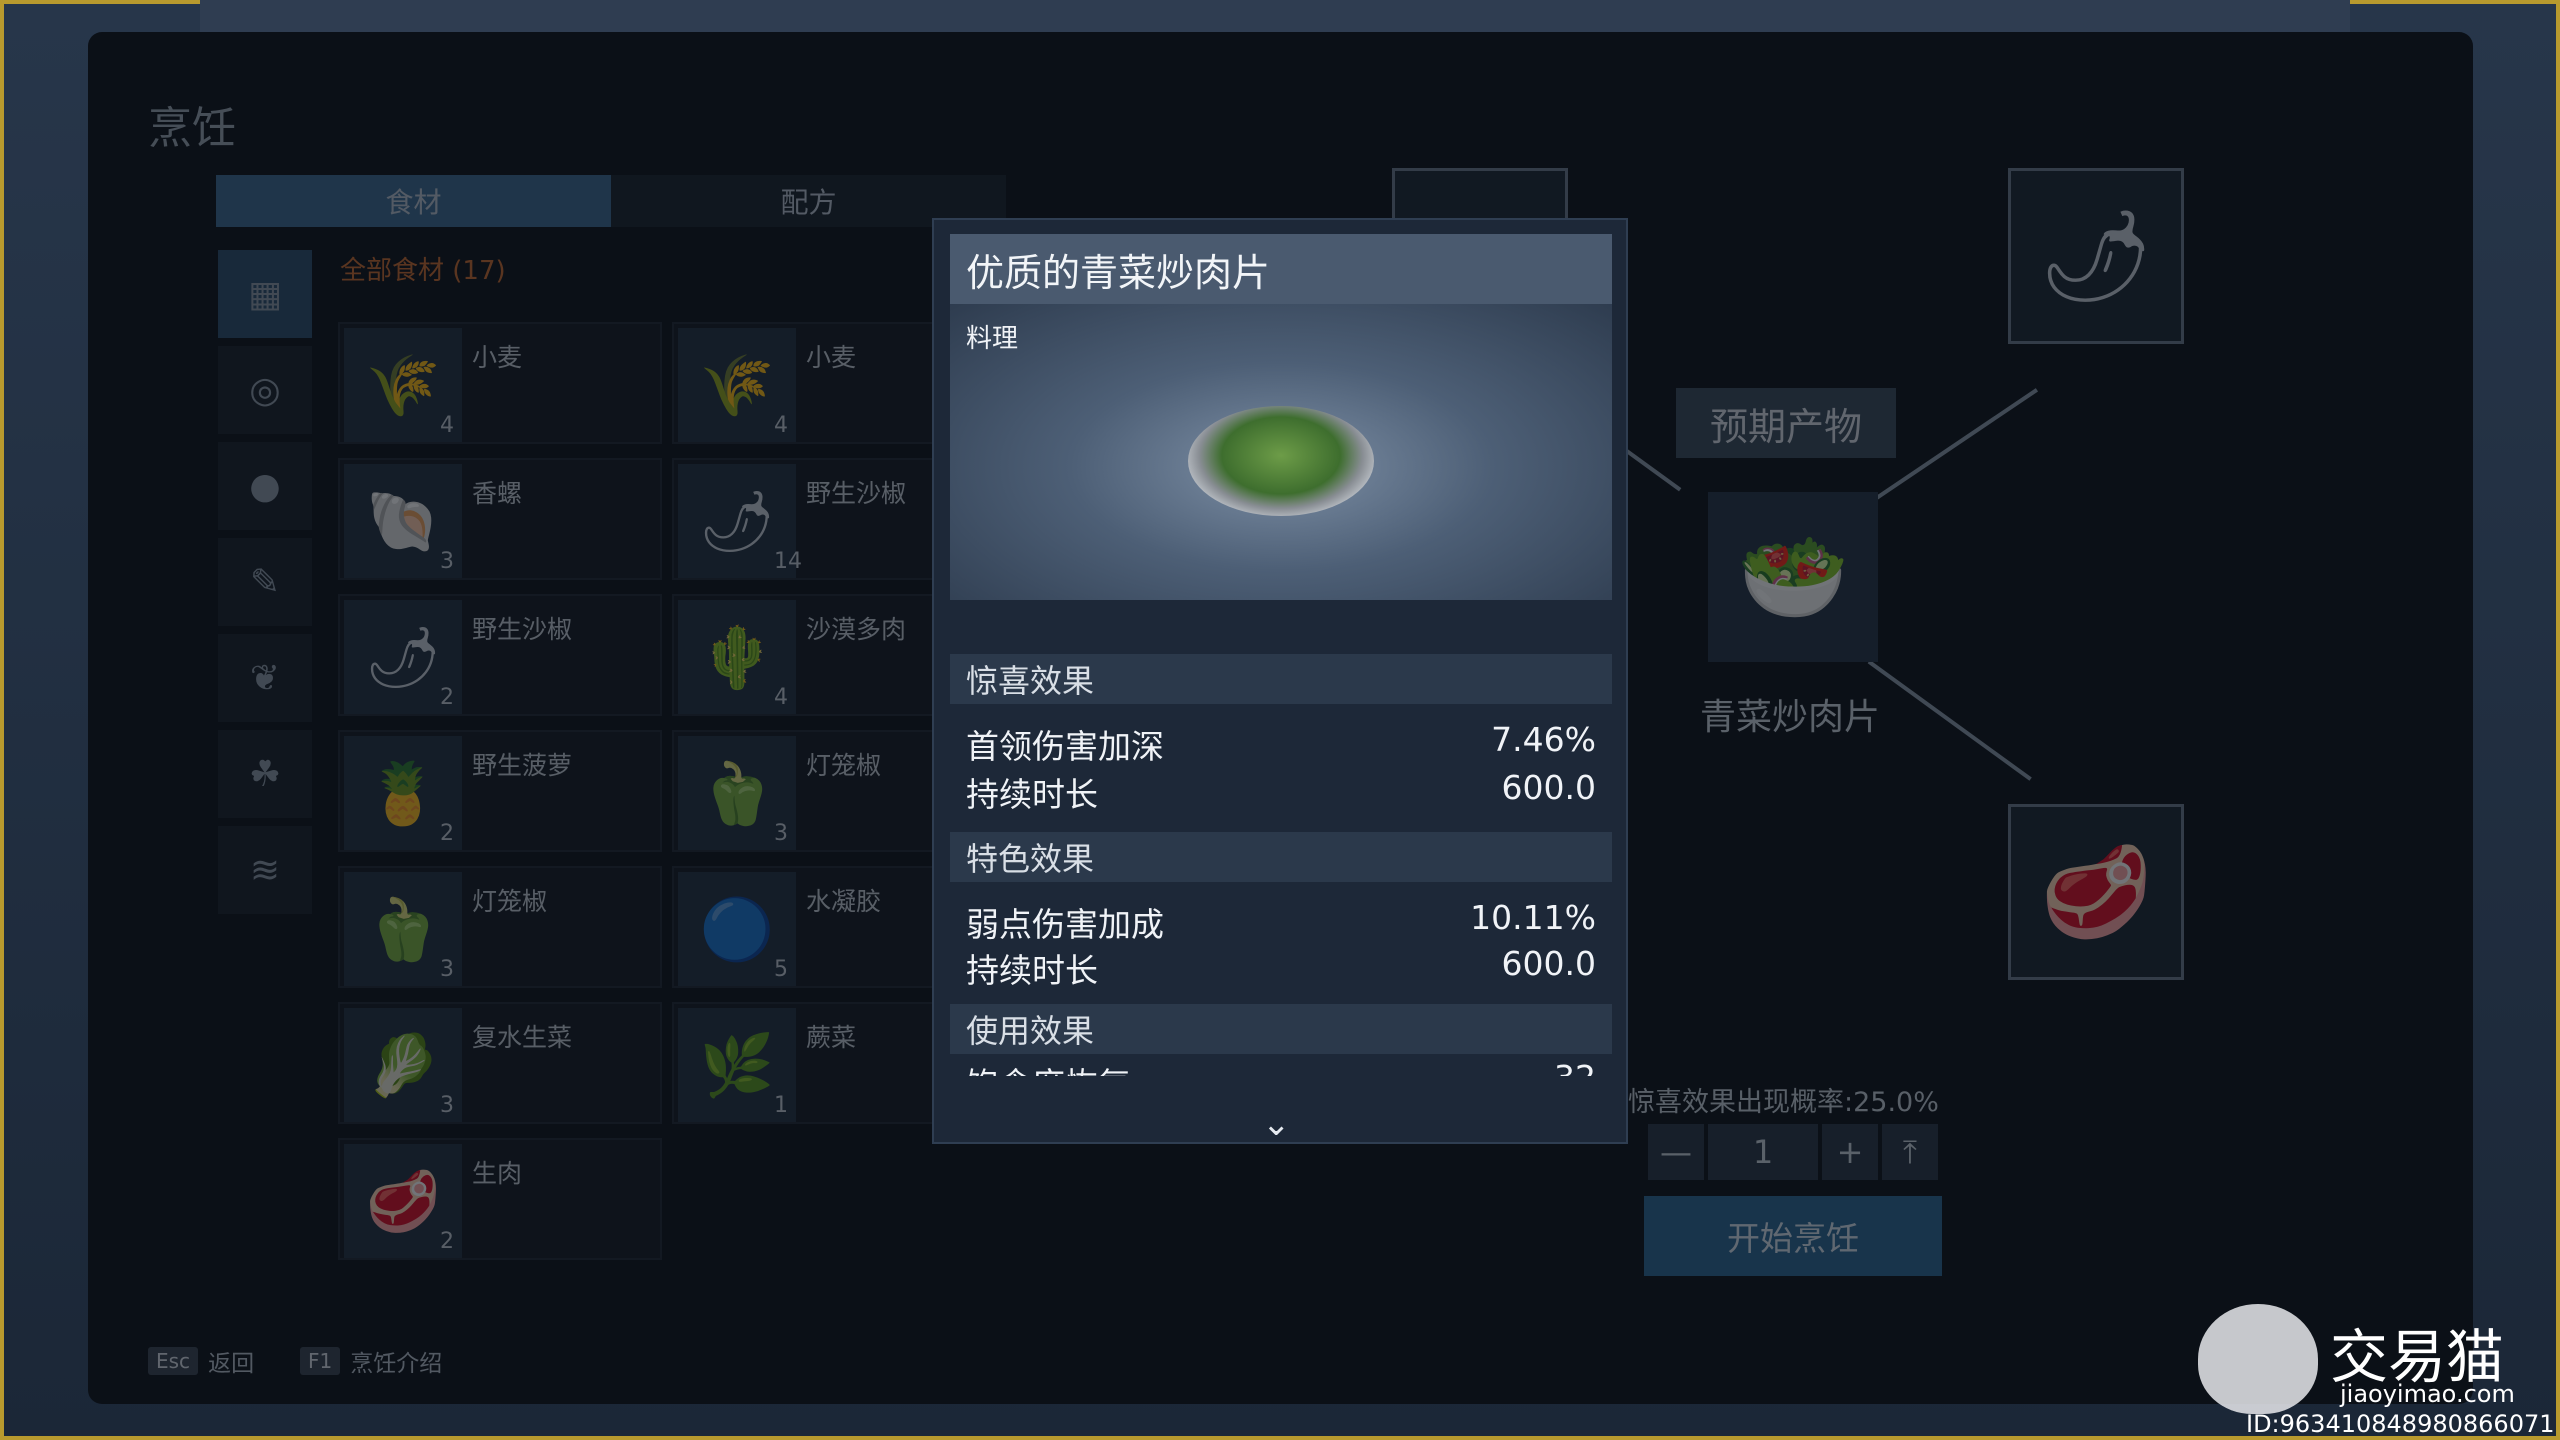 The image size is (2560, 1440). What do you see at coordinates (1065, 746) in the screenshot?
I see `effect-label: 首领伤害加深` at bounding box center [1065, 746].